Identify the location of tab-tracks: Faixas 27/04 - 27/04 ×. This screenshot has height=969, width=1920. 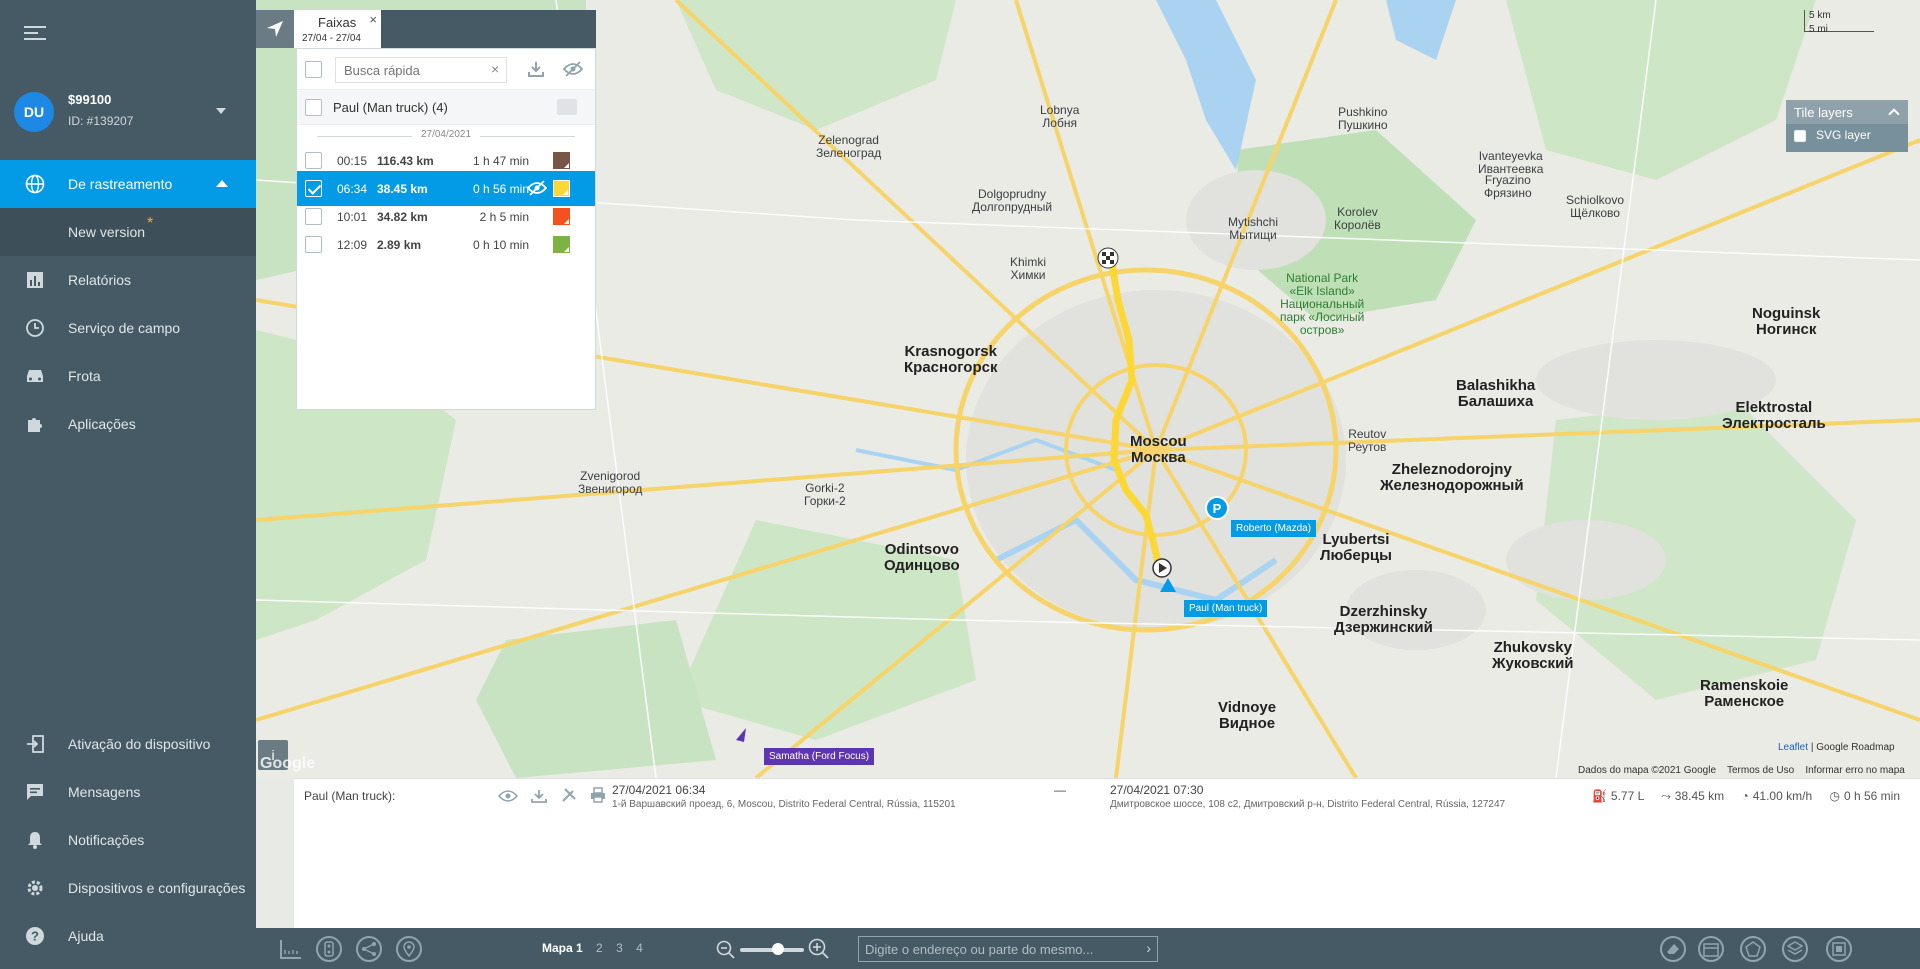
(337, 29).